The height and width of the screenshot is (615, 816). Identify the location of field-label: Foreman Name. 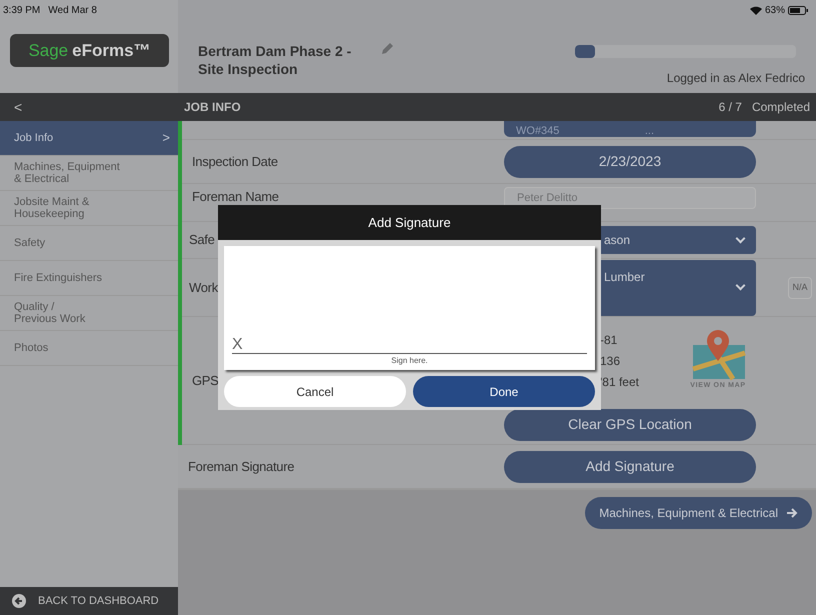
(235, 197).